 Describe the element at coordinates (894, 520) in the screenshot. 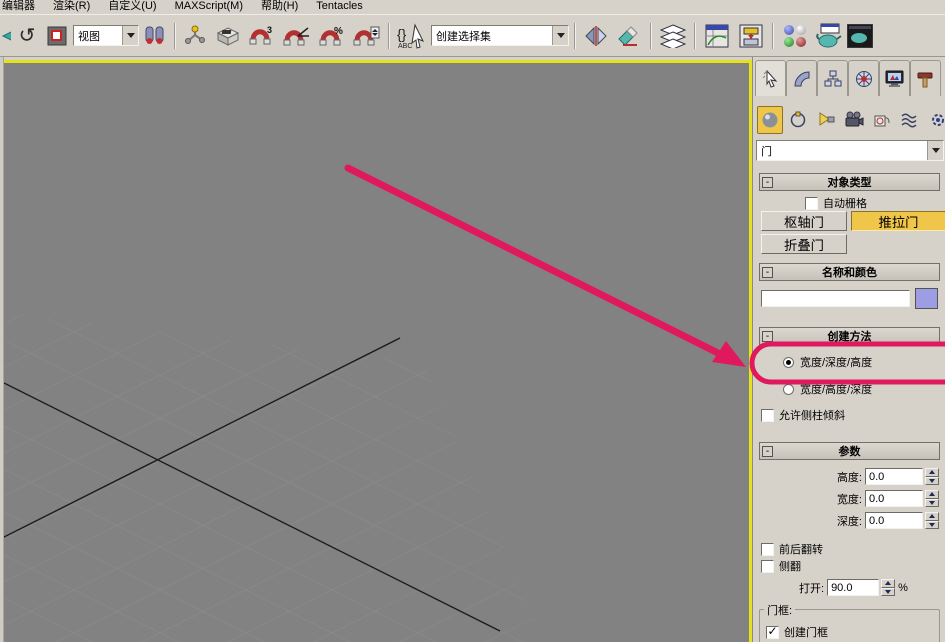

I see `depth-field: 0.0` at that location.